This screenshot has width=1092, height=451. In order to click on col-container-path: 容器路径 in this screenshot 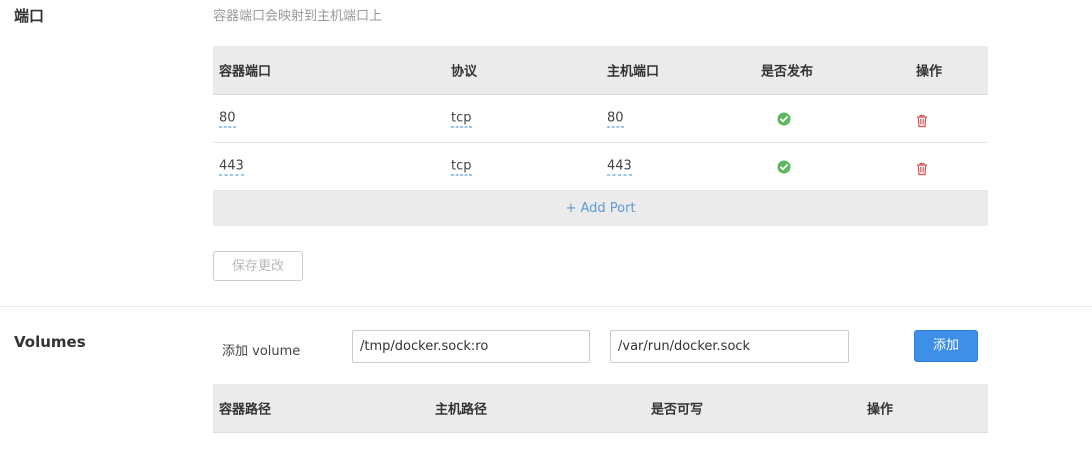, I will do `click(245, 410)`.